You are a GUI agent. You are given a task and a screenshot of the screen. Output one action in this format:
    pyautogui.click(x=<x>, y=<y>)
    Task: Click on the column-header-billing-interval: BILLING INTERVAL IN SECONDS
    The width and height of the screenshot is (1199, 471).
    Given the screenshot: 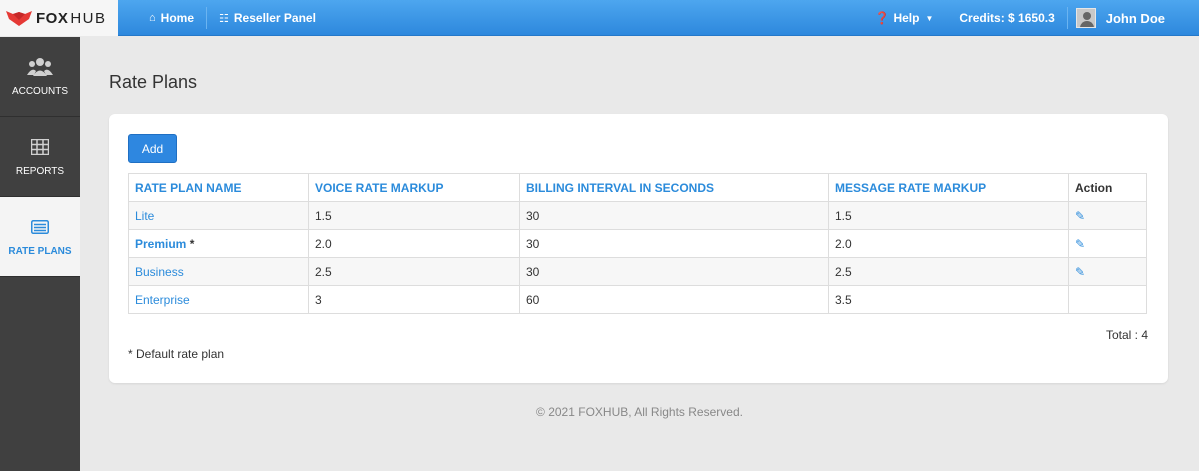 What is the action you would take?
    pyautogui.click(x=674, y=187)
    